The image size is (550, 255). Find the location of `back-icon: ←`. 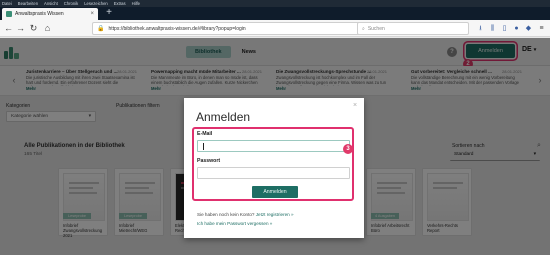

back-icon: ← is located at coordinates (8, 28).